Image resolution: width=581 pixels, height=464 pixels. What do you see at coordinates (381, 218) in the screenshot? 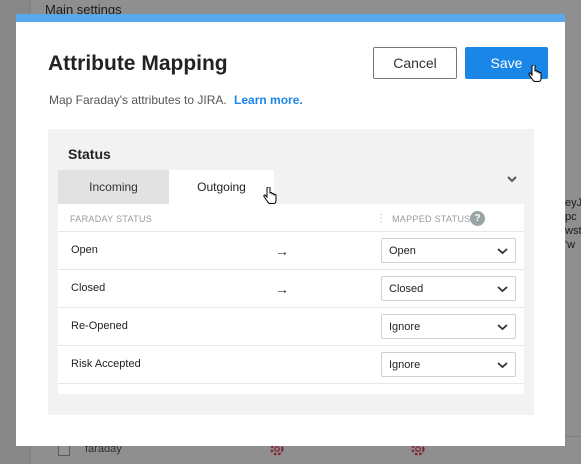
I see `column-resize-handle: ⋮` at bounding box center [381, 218].